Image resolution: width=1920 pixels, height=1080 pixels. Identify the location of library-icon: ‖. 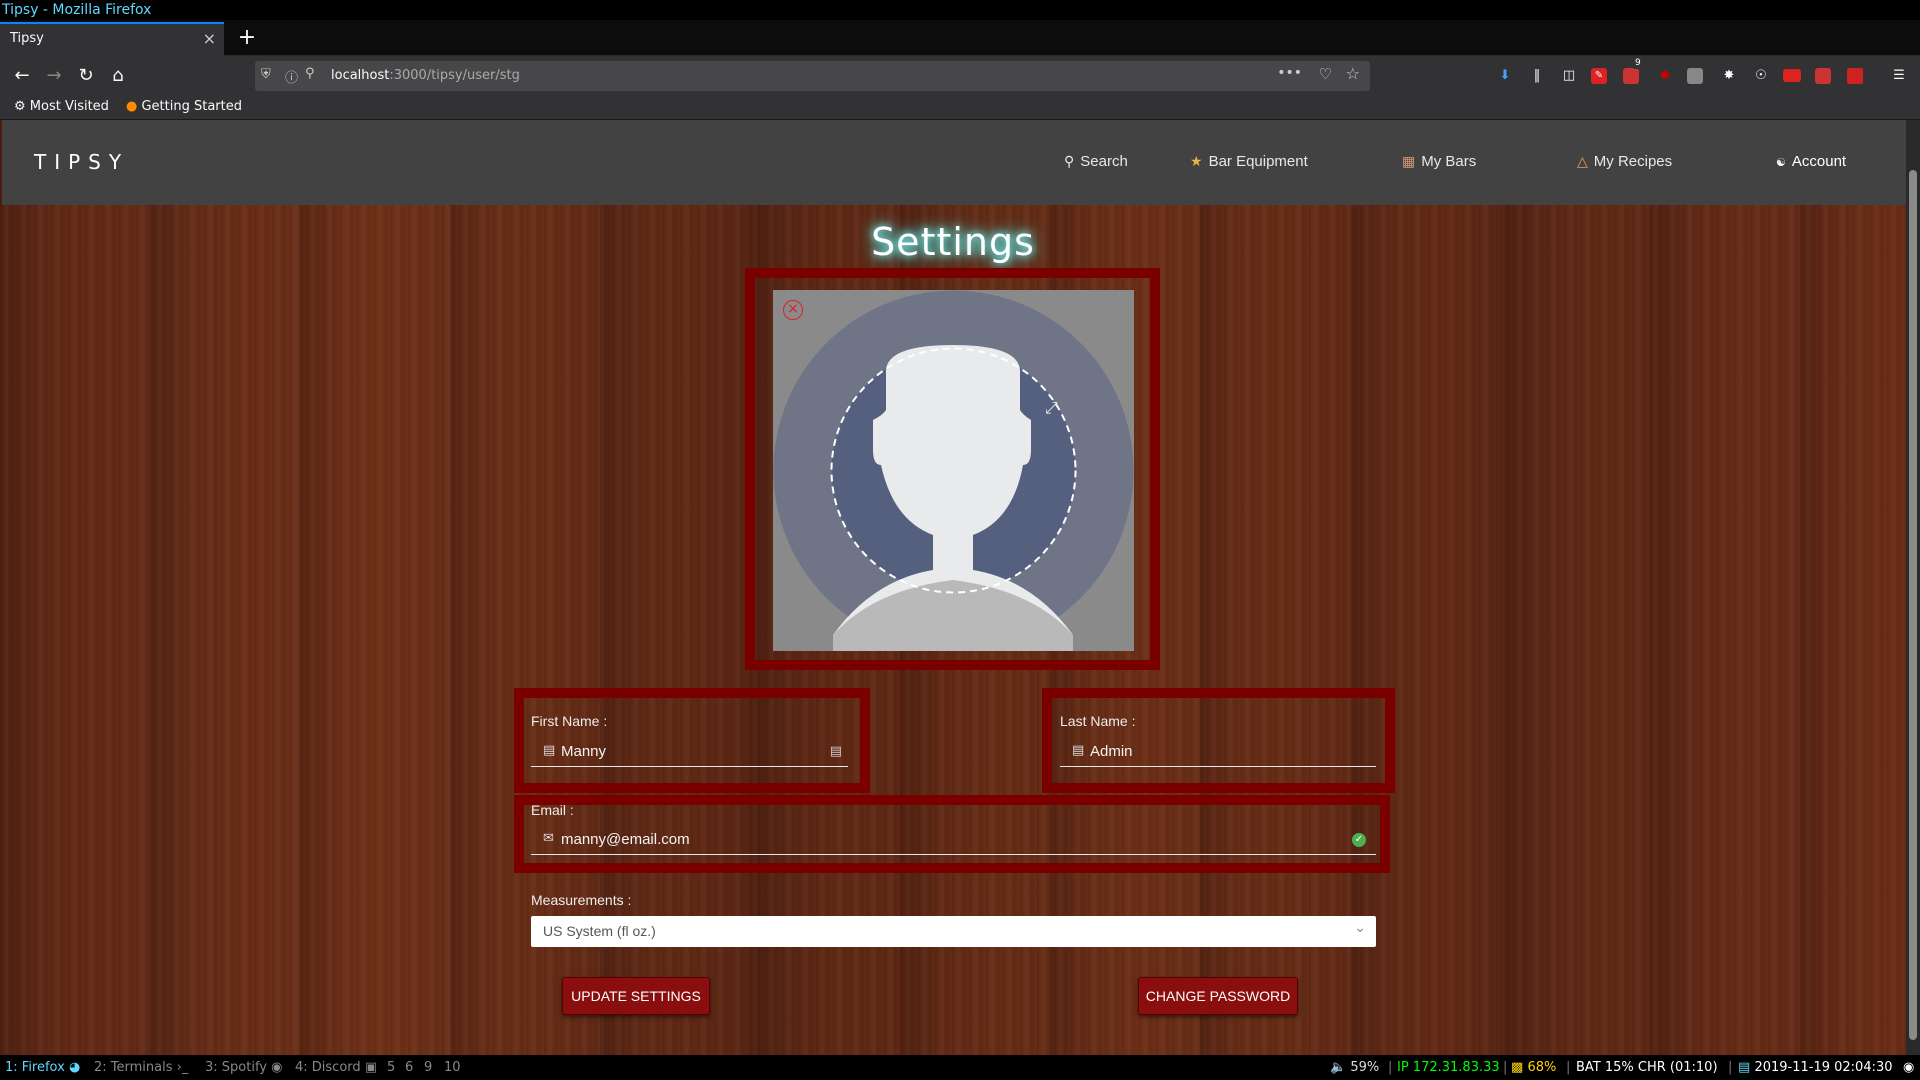
(1537, 76).